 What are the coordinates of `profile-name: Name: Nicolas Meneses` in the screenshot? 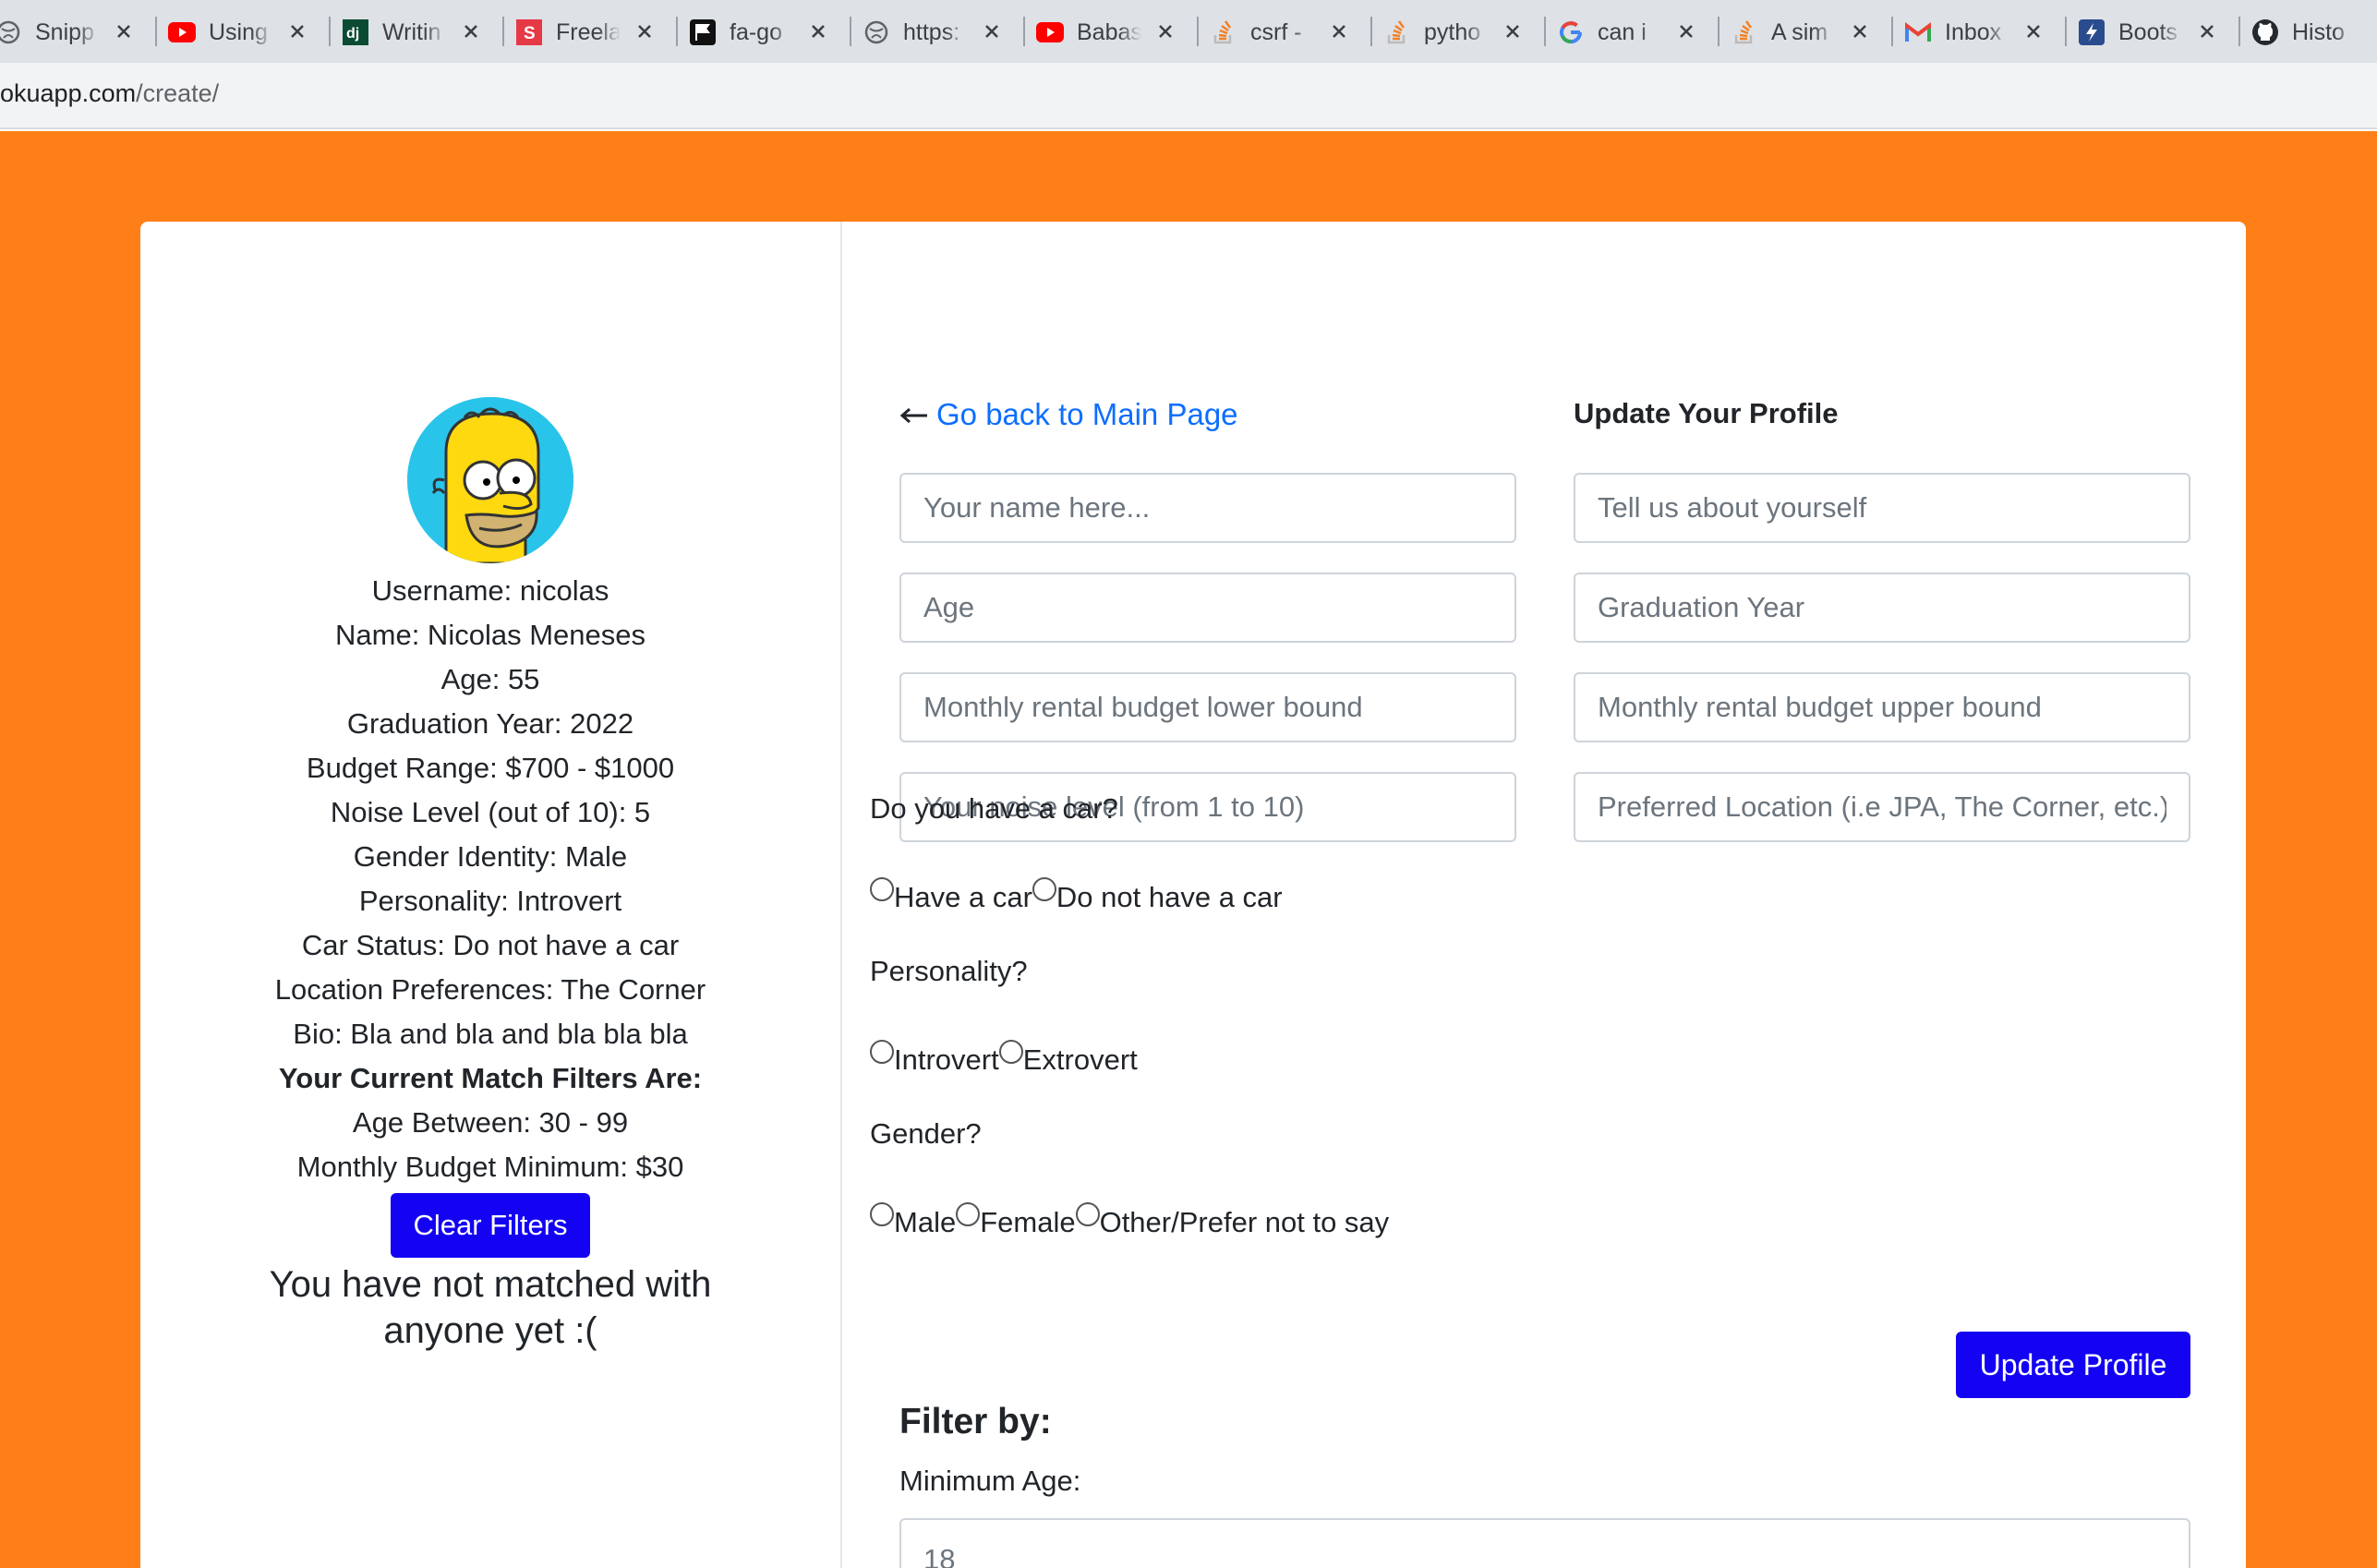 It's located at (491, 635).